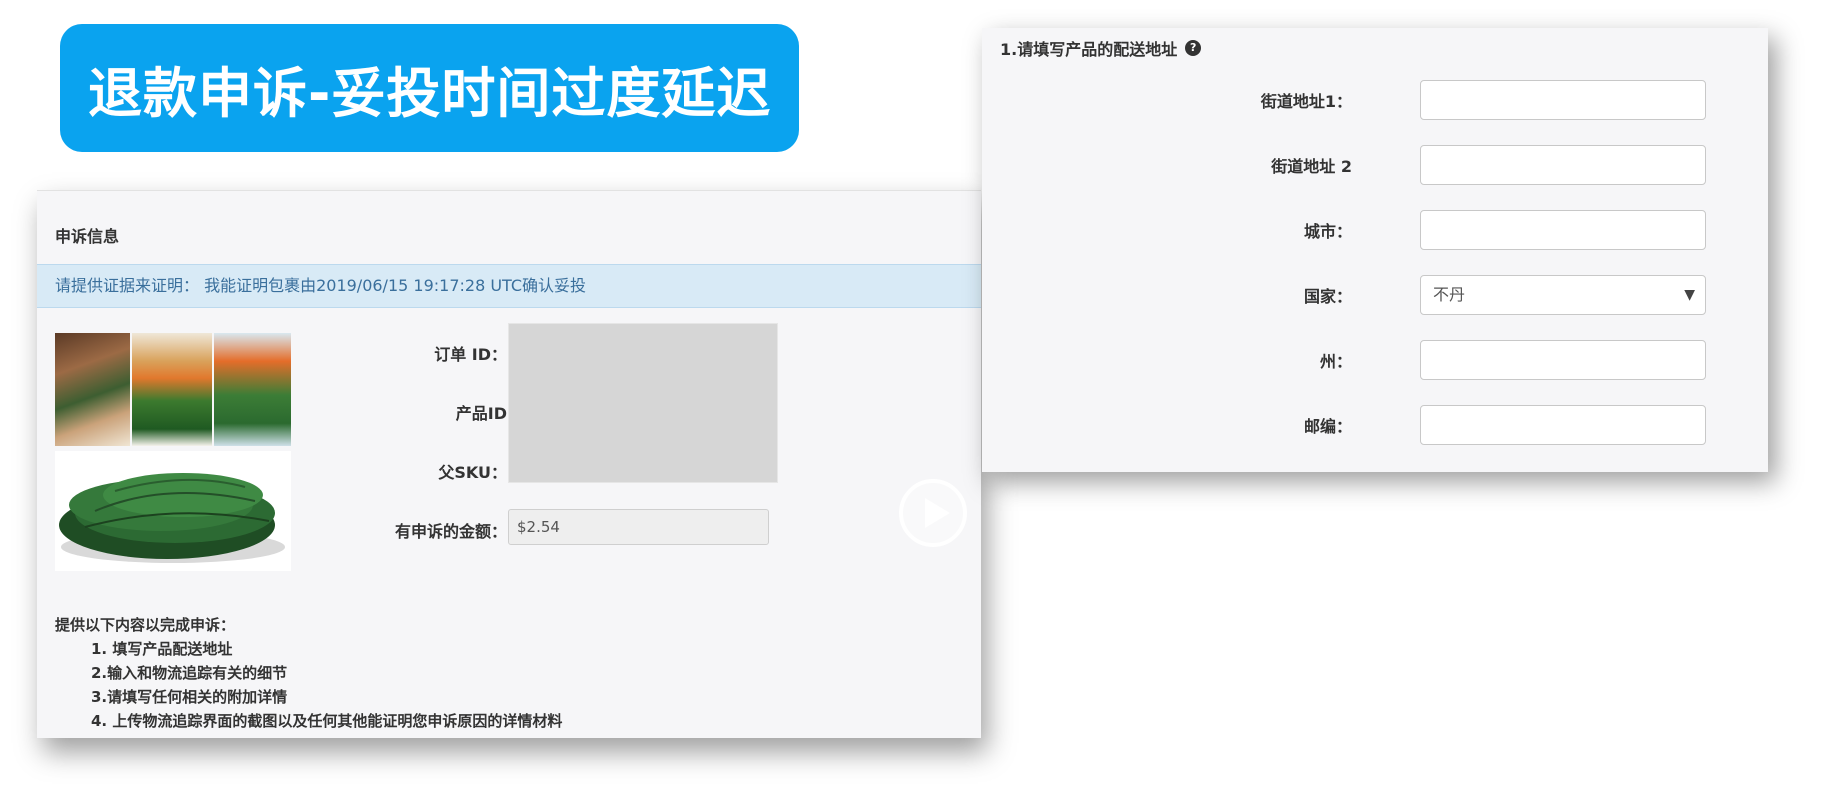  What do you see at coordinates (1327, 296) in the screenshot?
I see `country-label: 国家：` at bounding box center [1327, 296].